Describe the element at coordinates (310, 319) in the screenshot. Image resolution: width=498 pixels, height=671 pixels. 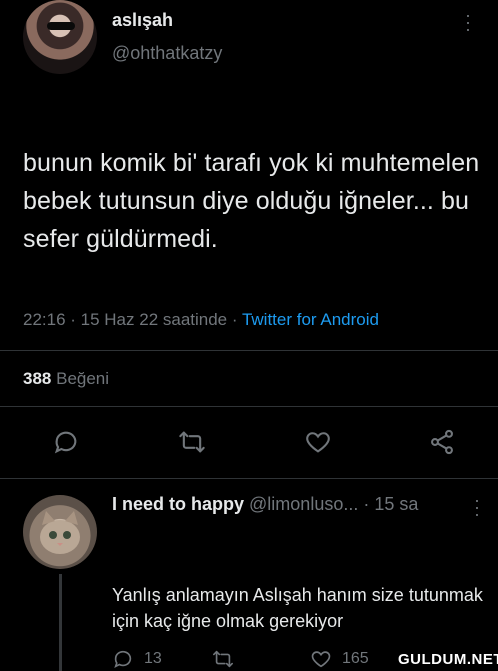
I see `tweet-source: Twitter for Android` at that location.